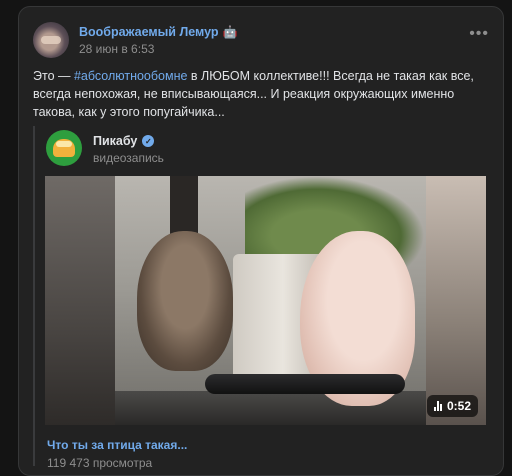  What do you see at coordinates (100, 463) in the screenshot?
I see `video-views: 119 473 просмотра` at bounding box center [100, 463].